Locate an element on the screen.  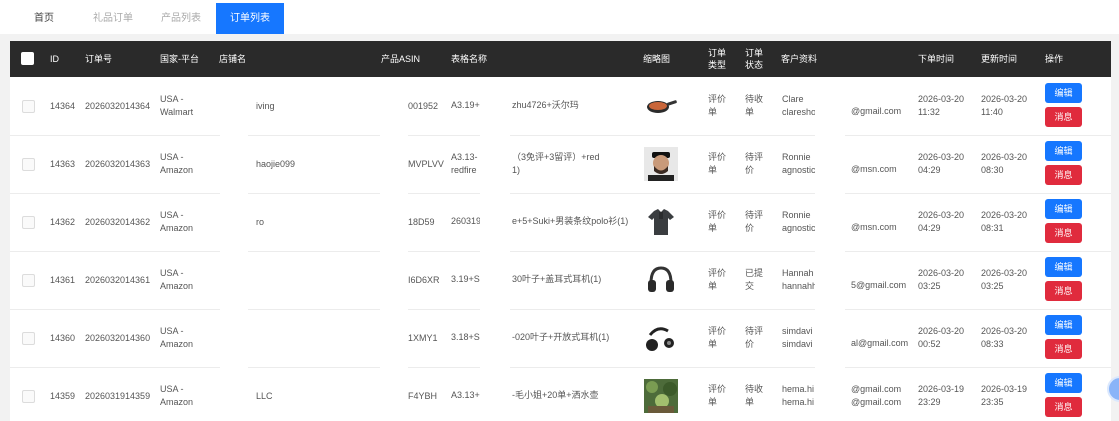
cell-created-time: 2026-03-20 00:52 is located at coordinates (941, 337).